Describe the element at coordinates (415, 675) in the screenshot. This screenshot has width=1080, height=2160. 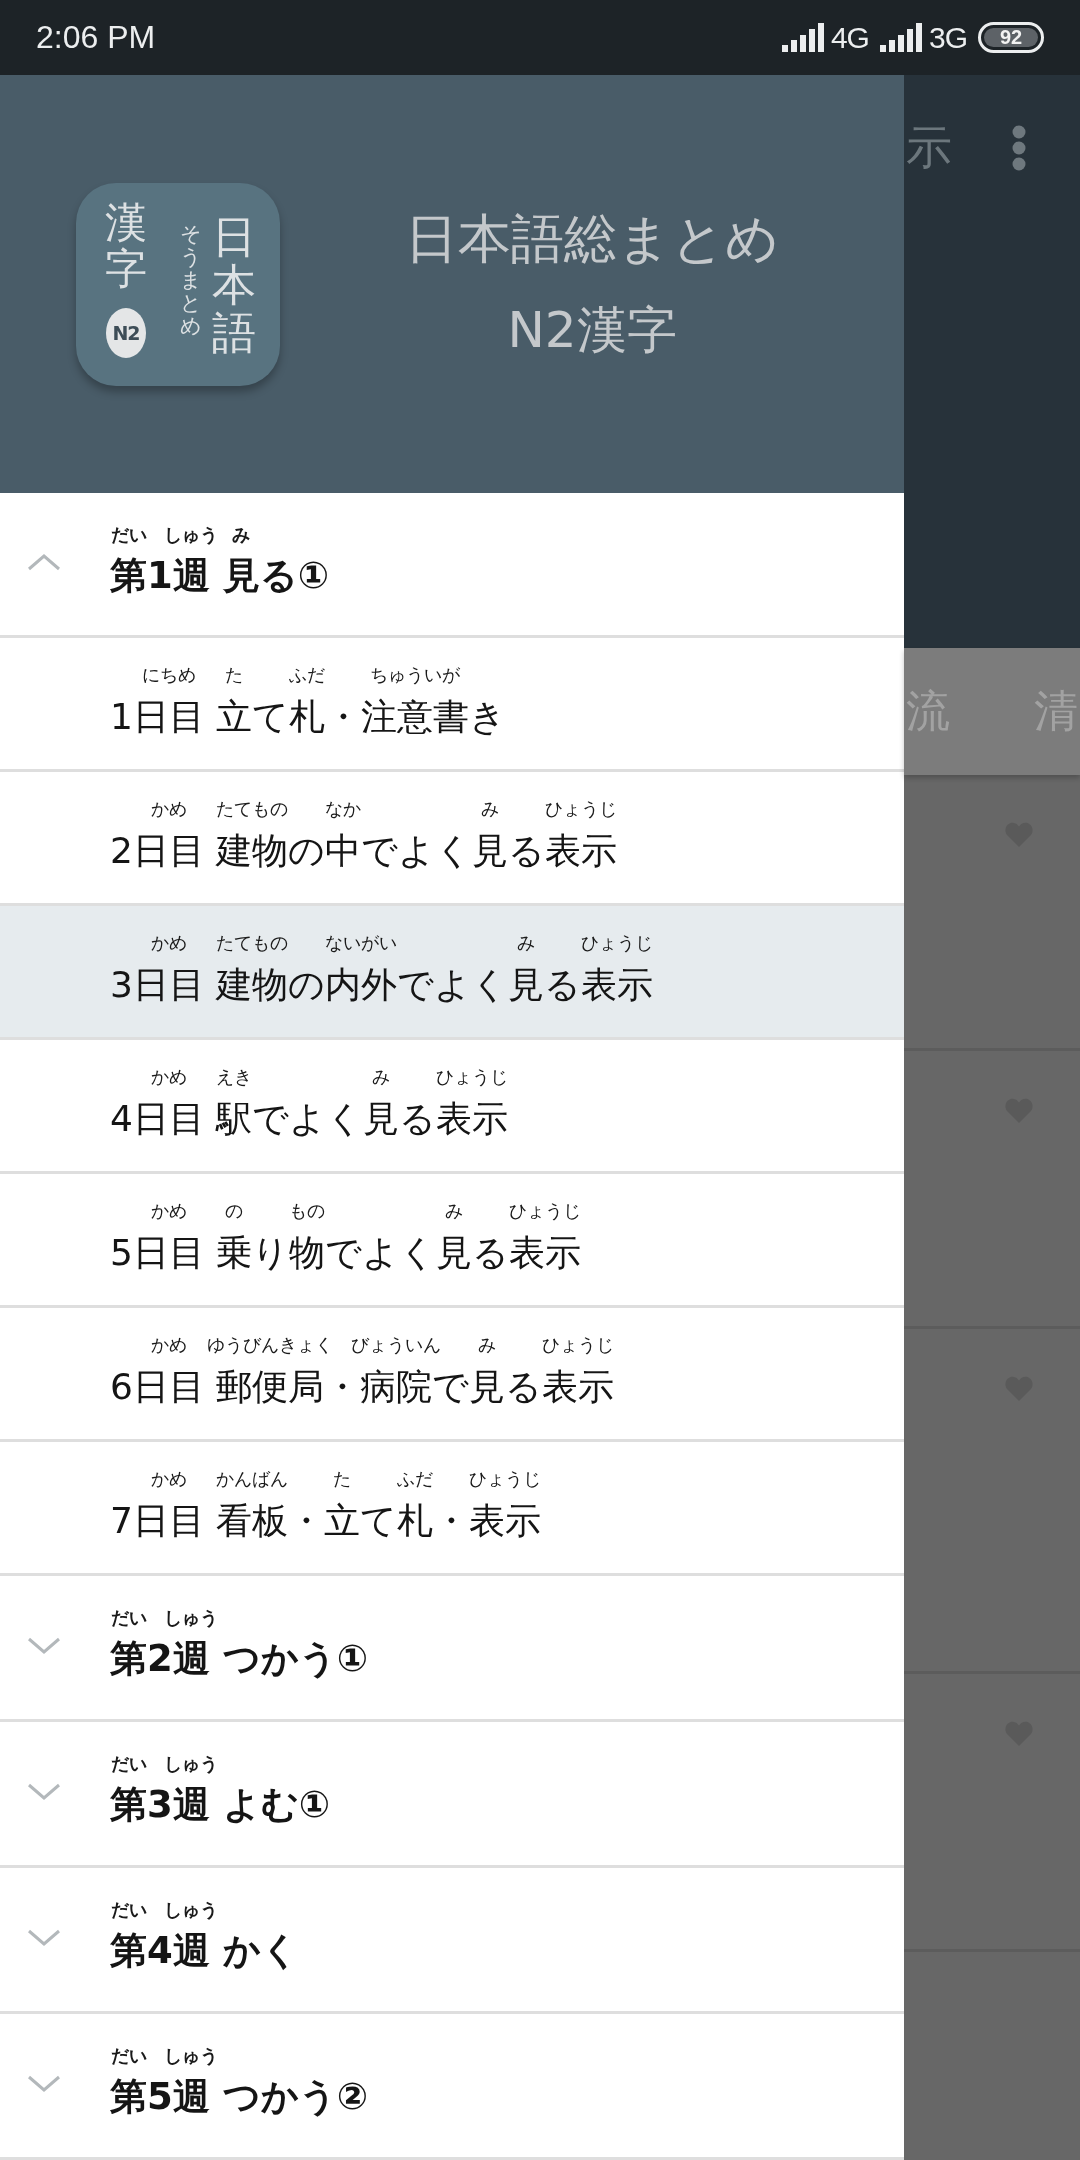
I see `furigana: ちゅういが` at that location.